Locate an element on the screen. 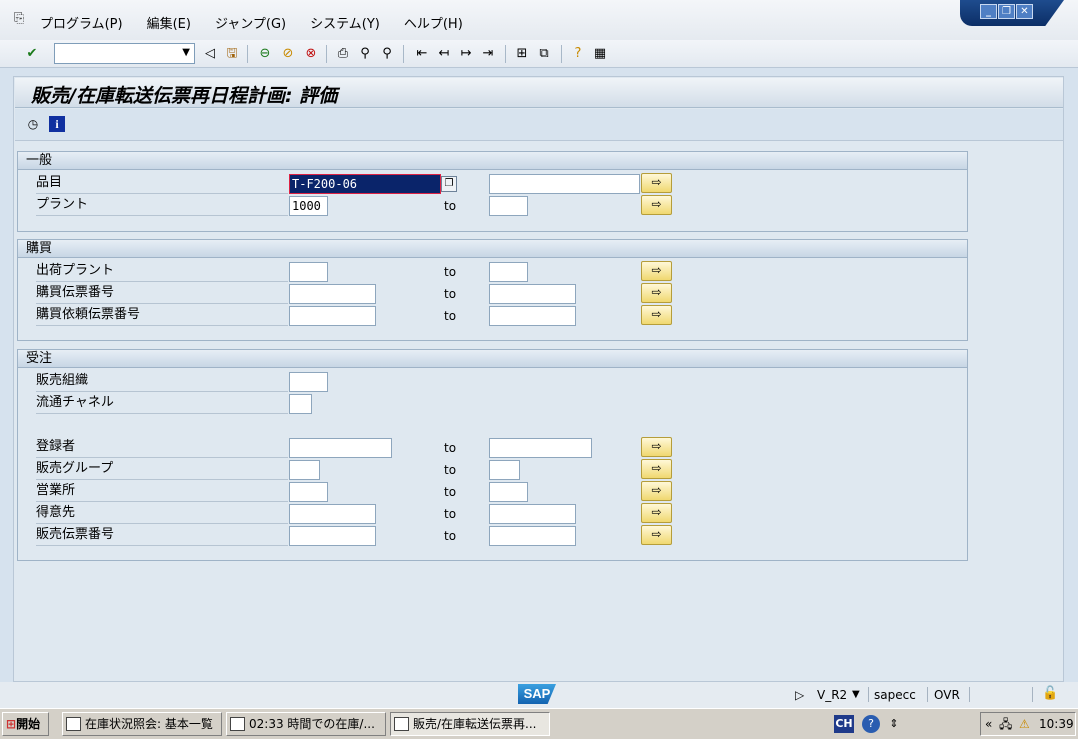 The height and width of the screenshot is (739, 1078). sales-doc-to-label: to is located at coordinates (450, 536).